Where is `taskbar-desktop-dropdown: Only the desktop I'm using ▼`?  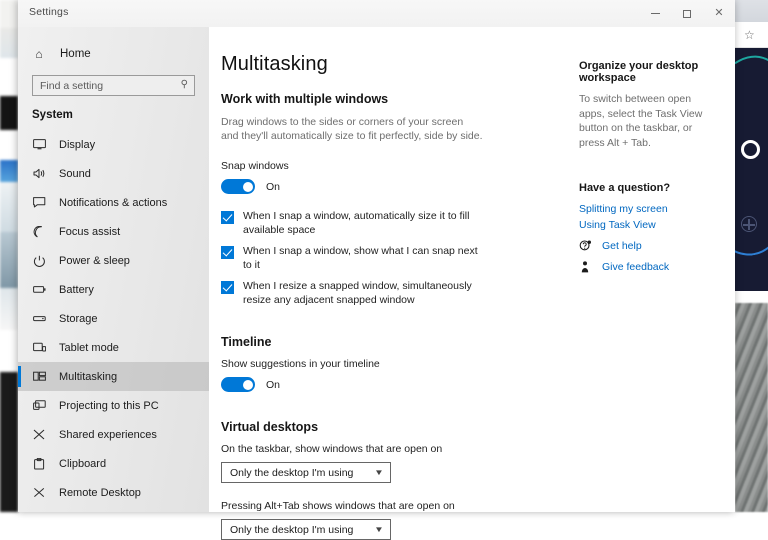
taskbar-desktop-dropdown: Only the desktop I'm using ▼ is located at coordinates (306, 472).